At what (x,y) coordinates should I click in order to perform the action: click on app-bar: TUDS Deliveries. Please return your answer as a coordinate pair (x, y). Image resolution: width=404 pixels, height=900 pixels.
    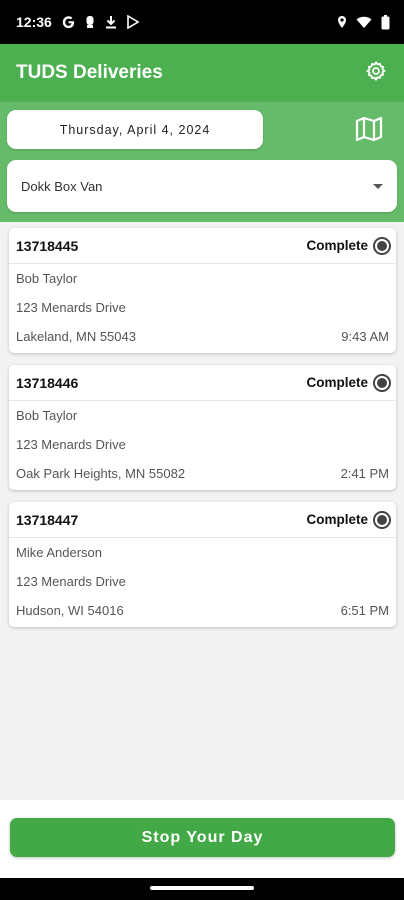
    Looking at the image, I should click on (202, 73).